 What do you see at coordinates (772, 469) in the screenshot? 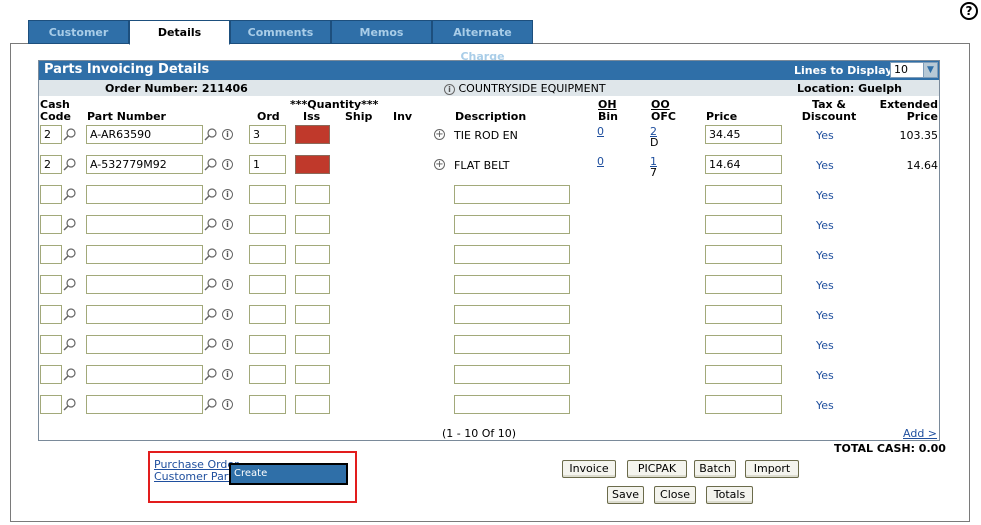
I see `import-button: Import` at bounding box center [772, 469].